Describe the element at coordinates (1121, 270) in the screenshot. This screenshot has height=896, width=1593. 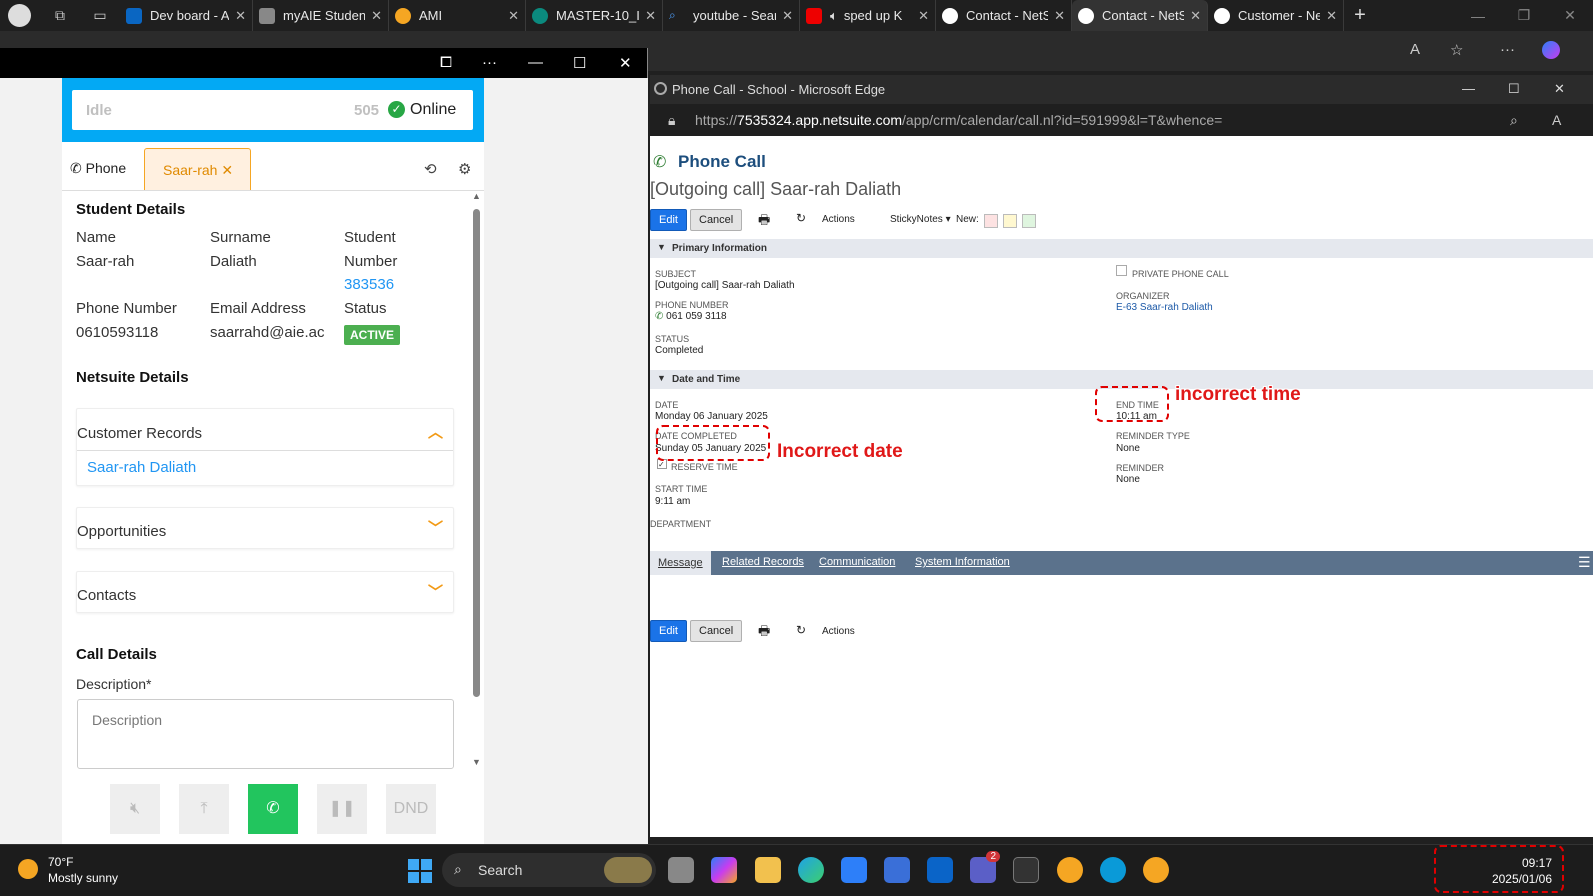
I see `private-call-checkbox` at that location.